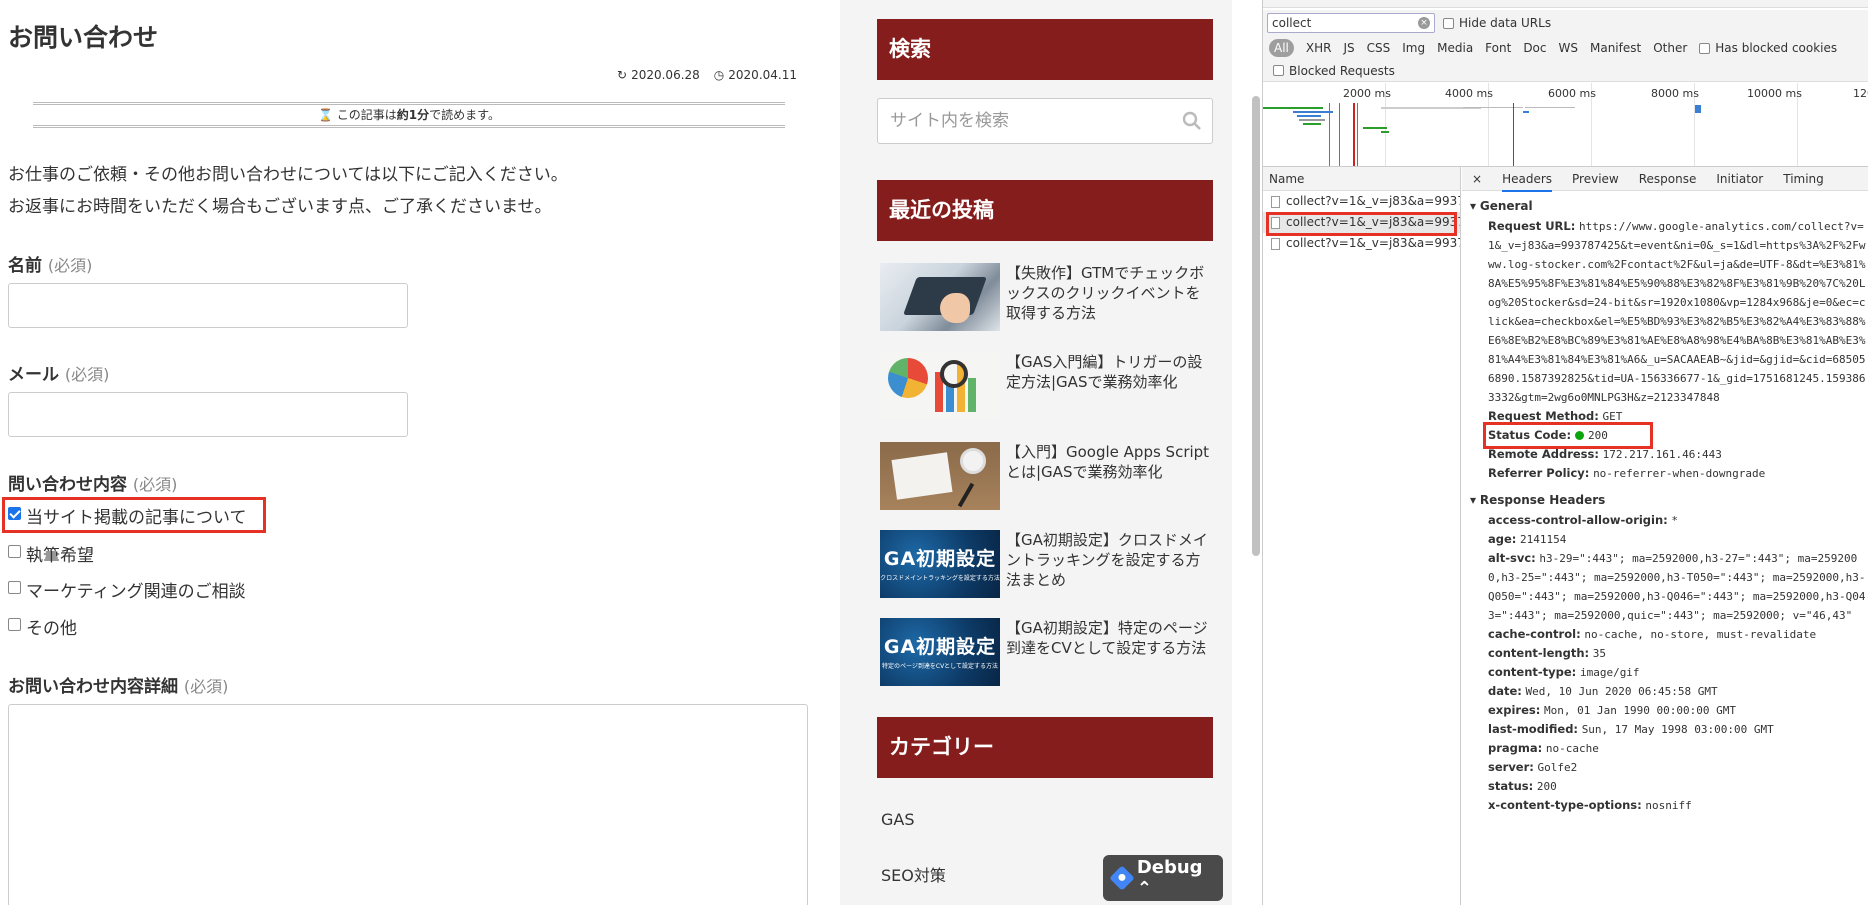 The width and height of the screenshot is (1868, 905). Describe the element at coordinates (1803, 179) in the screenshot. I see `tab-timing: Timing` at that location.